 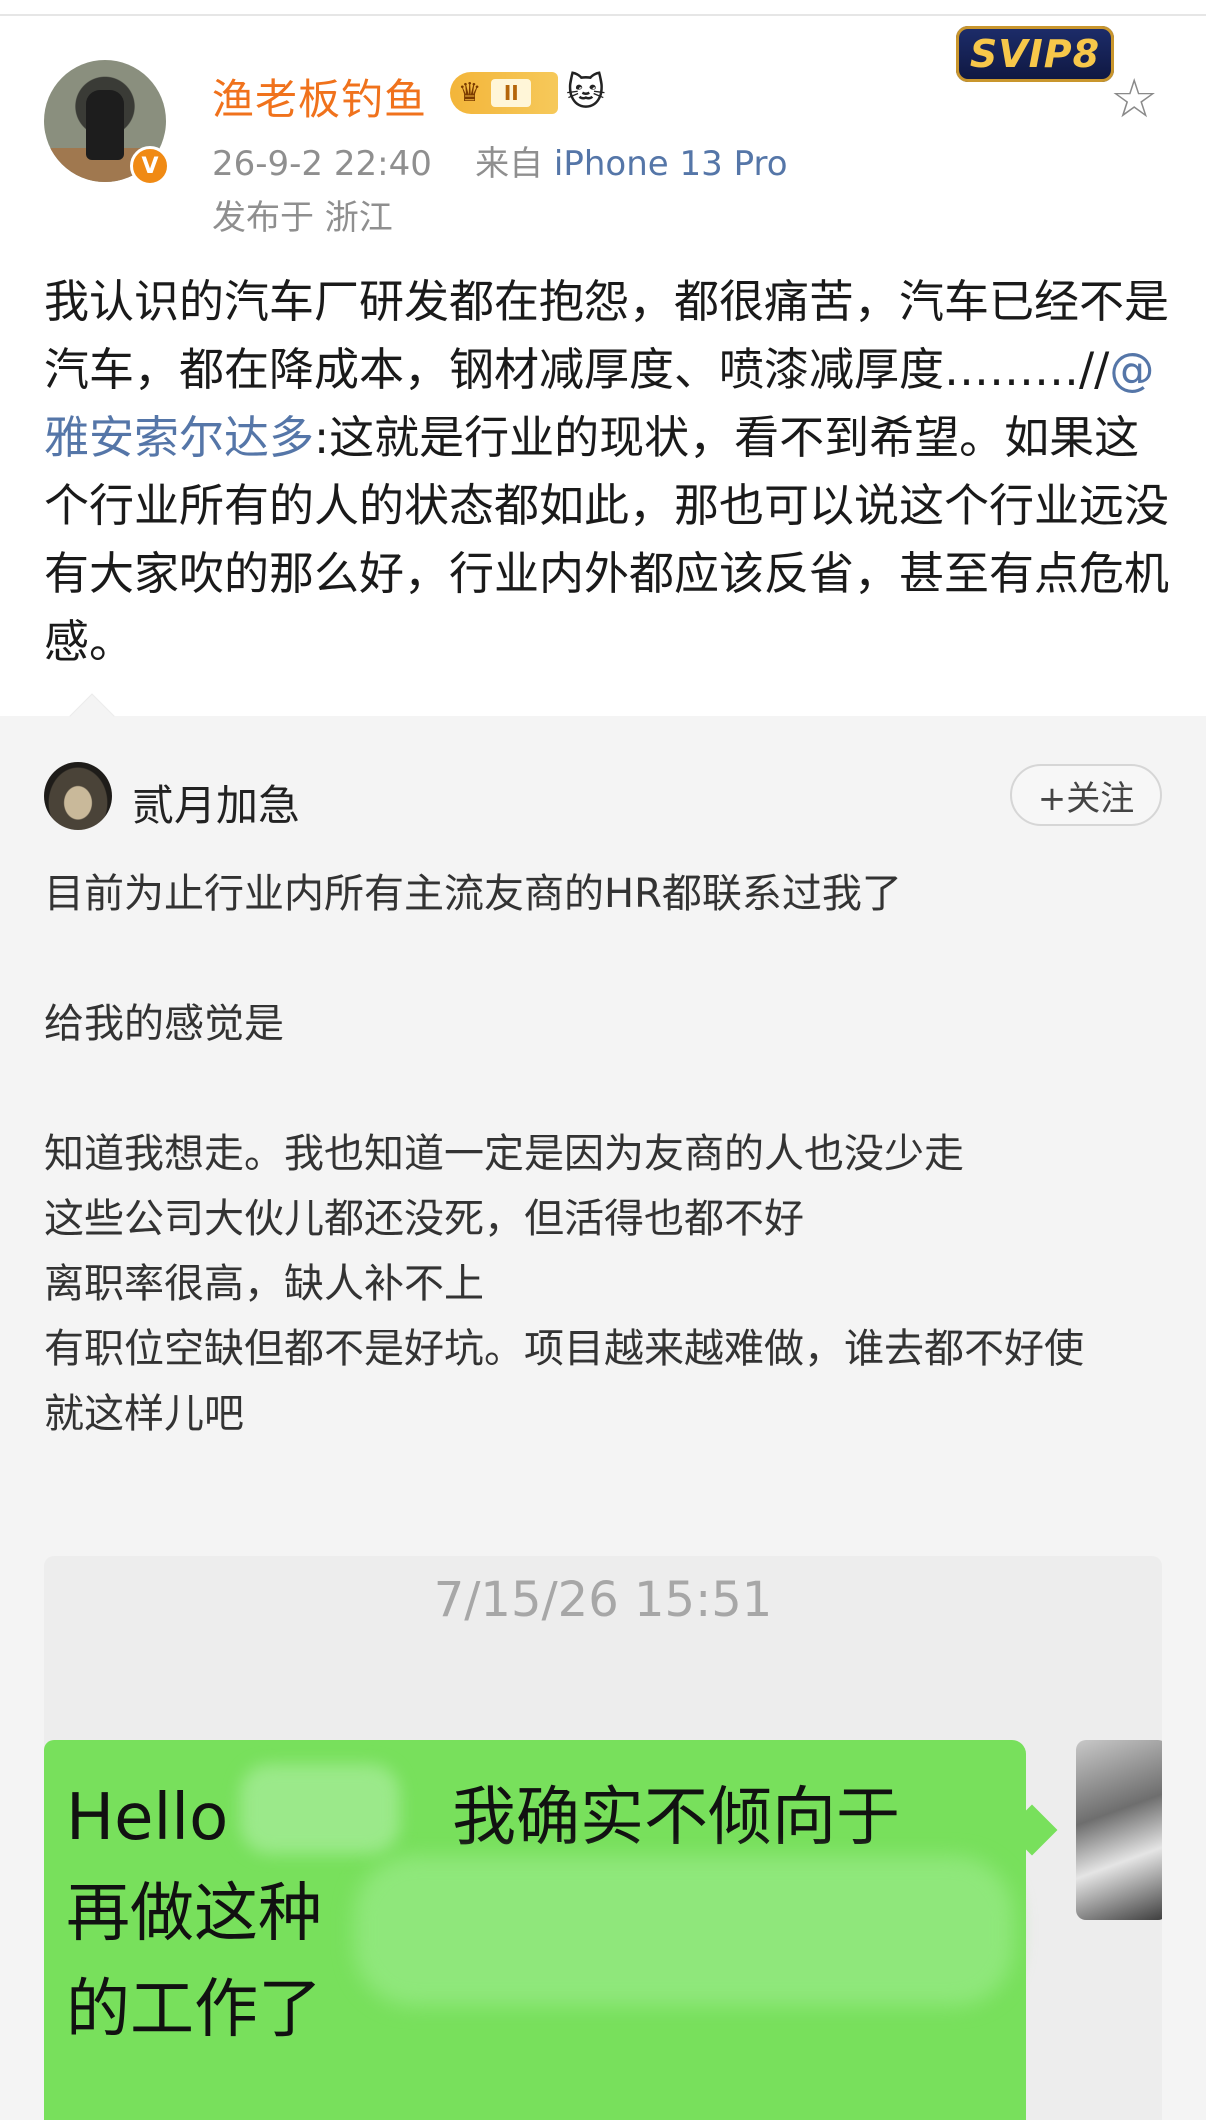 I want to click on repost-avatar, so click(x=78, y=796).